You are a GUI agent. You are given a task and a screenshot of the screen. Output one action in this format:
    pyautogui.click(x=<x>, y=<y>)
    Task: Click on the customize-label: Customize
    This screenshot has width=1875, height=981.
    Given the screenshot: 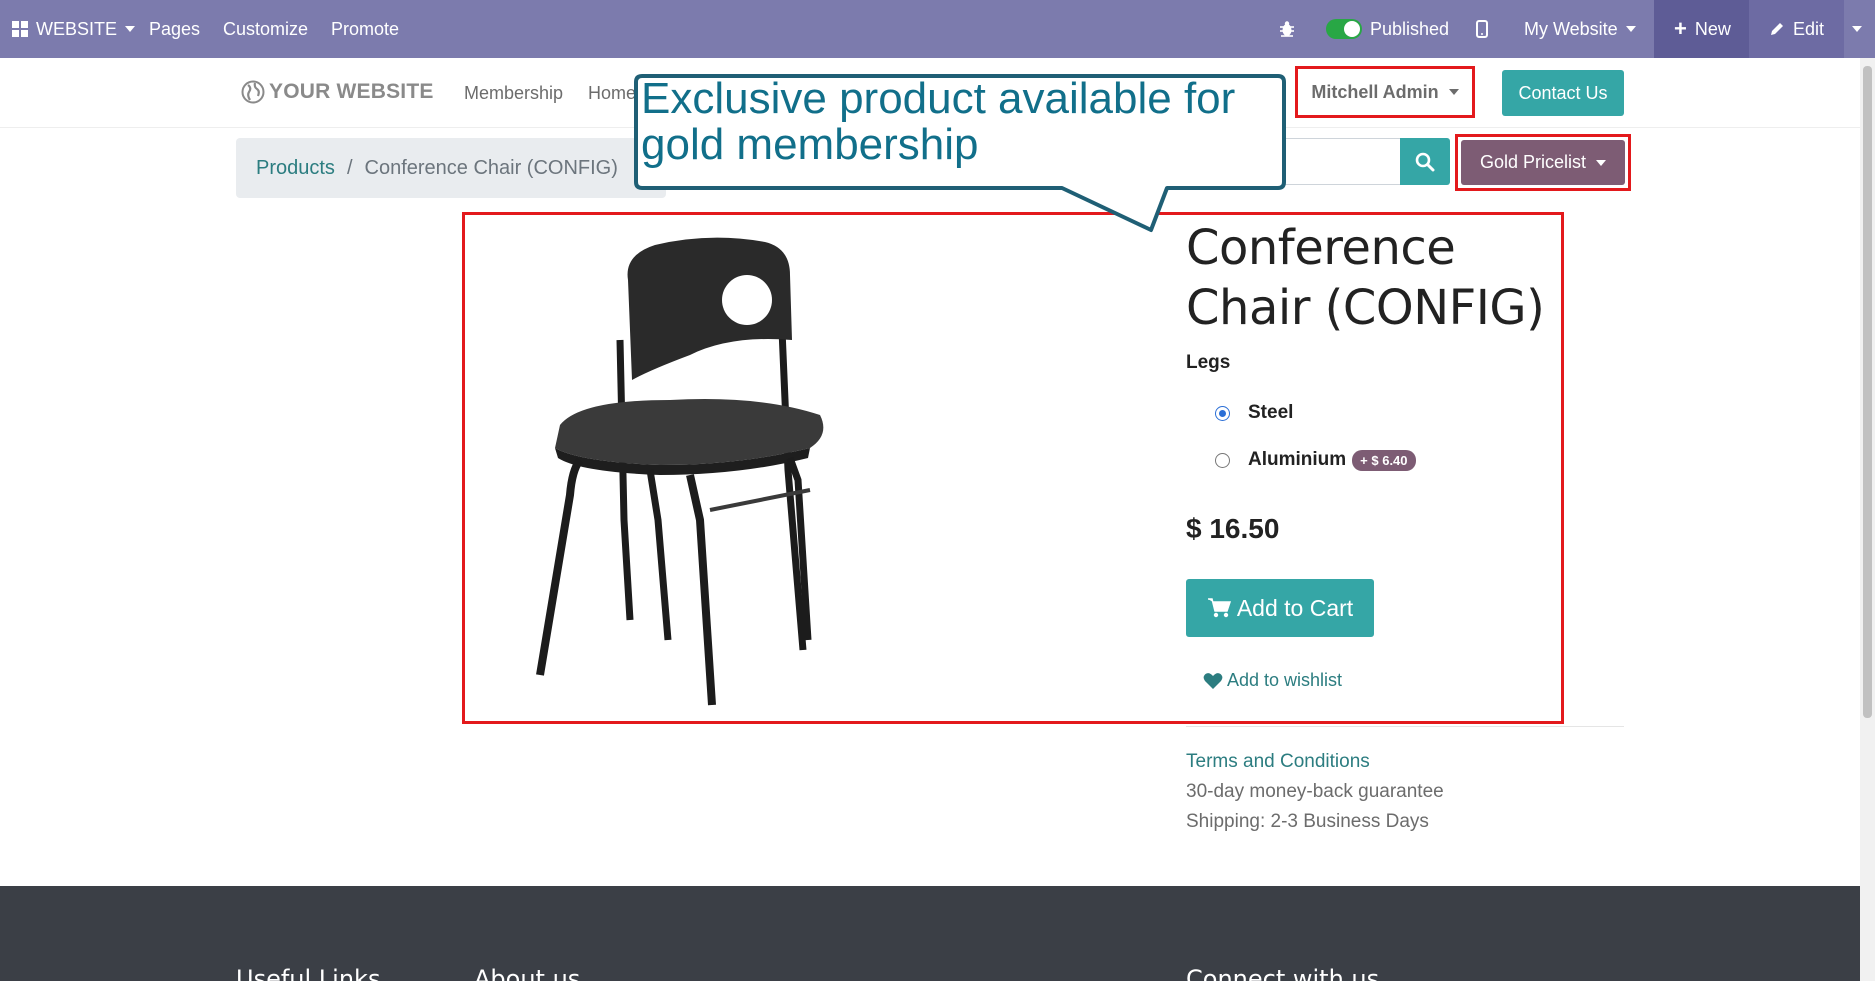 What is the action you would take?
    pyautogui.click(x=266, y=28)
    